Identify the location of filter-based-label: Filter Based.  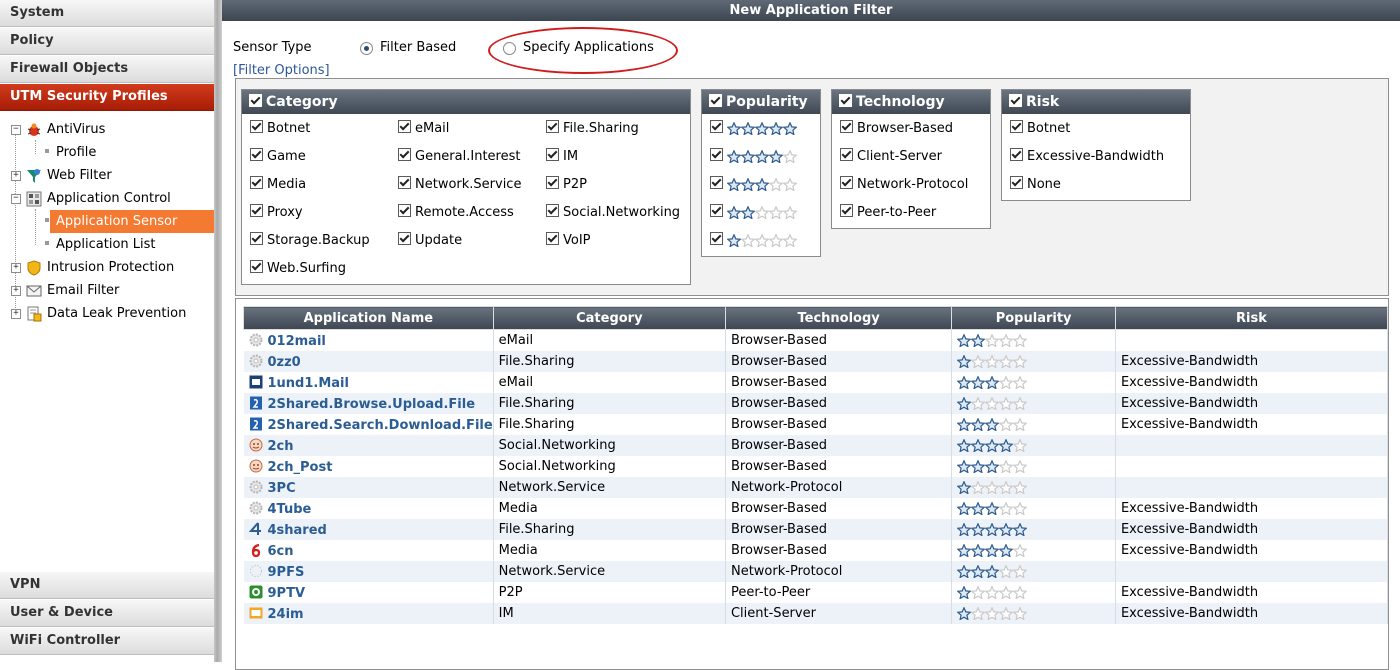
(418, 47).